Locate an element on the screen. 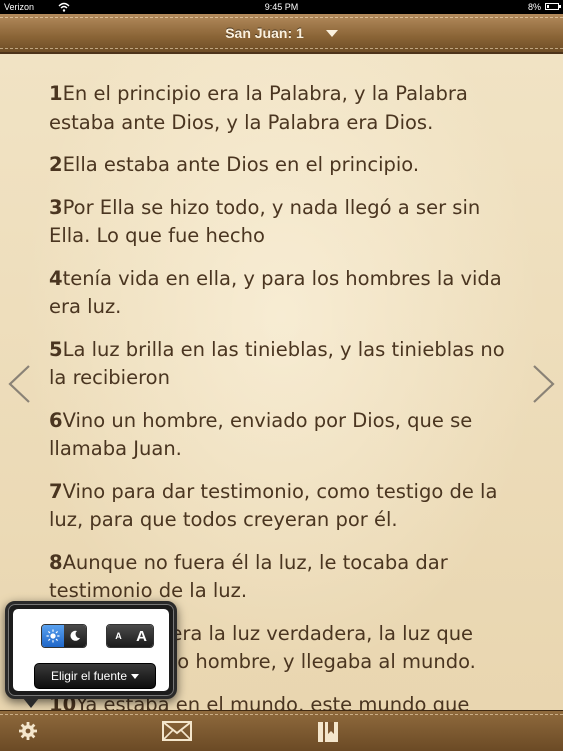 This screenshot has height=751, width=563. chapter-selector: San Juan: 1 is located at coordinates (281, 33).